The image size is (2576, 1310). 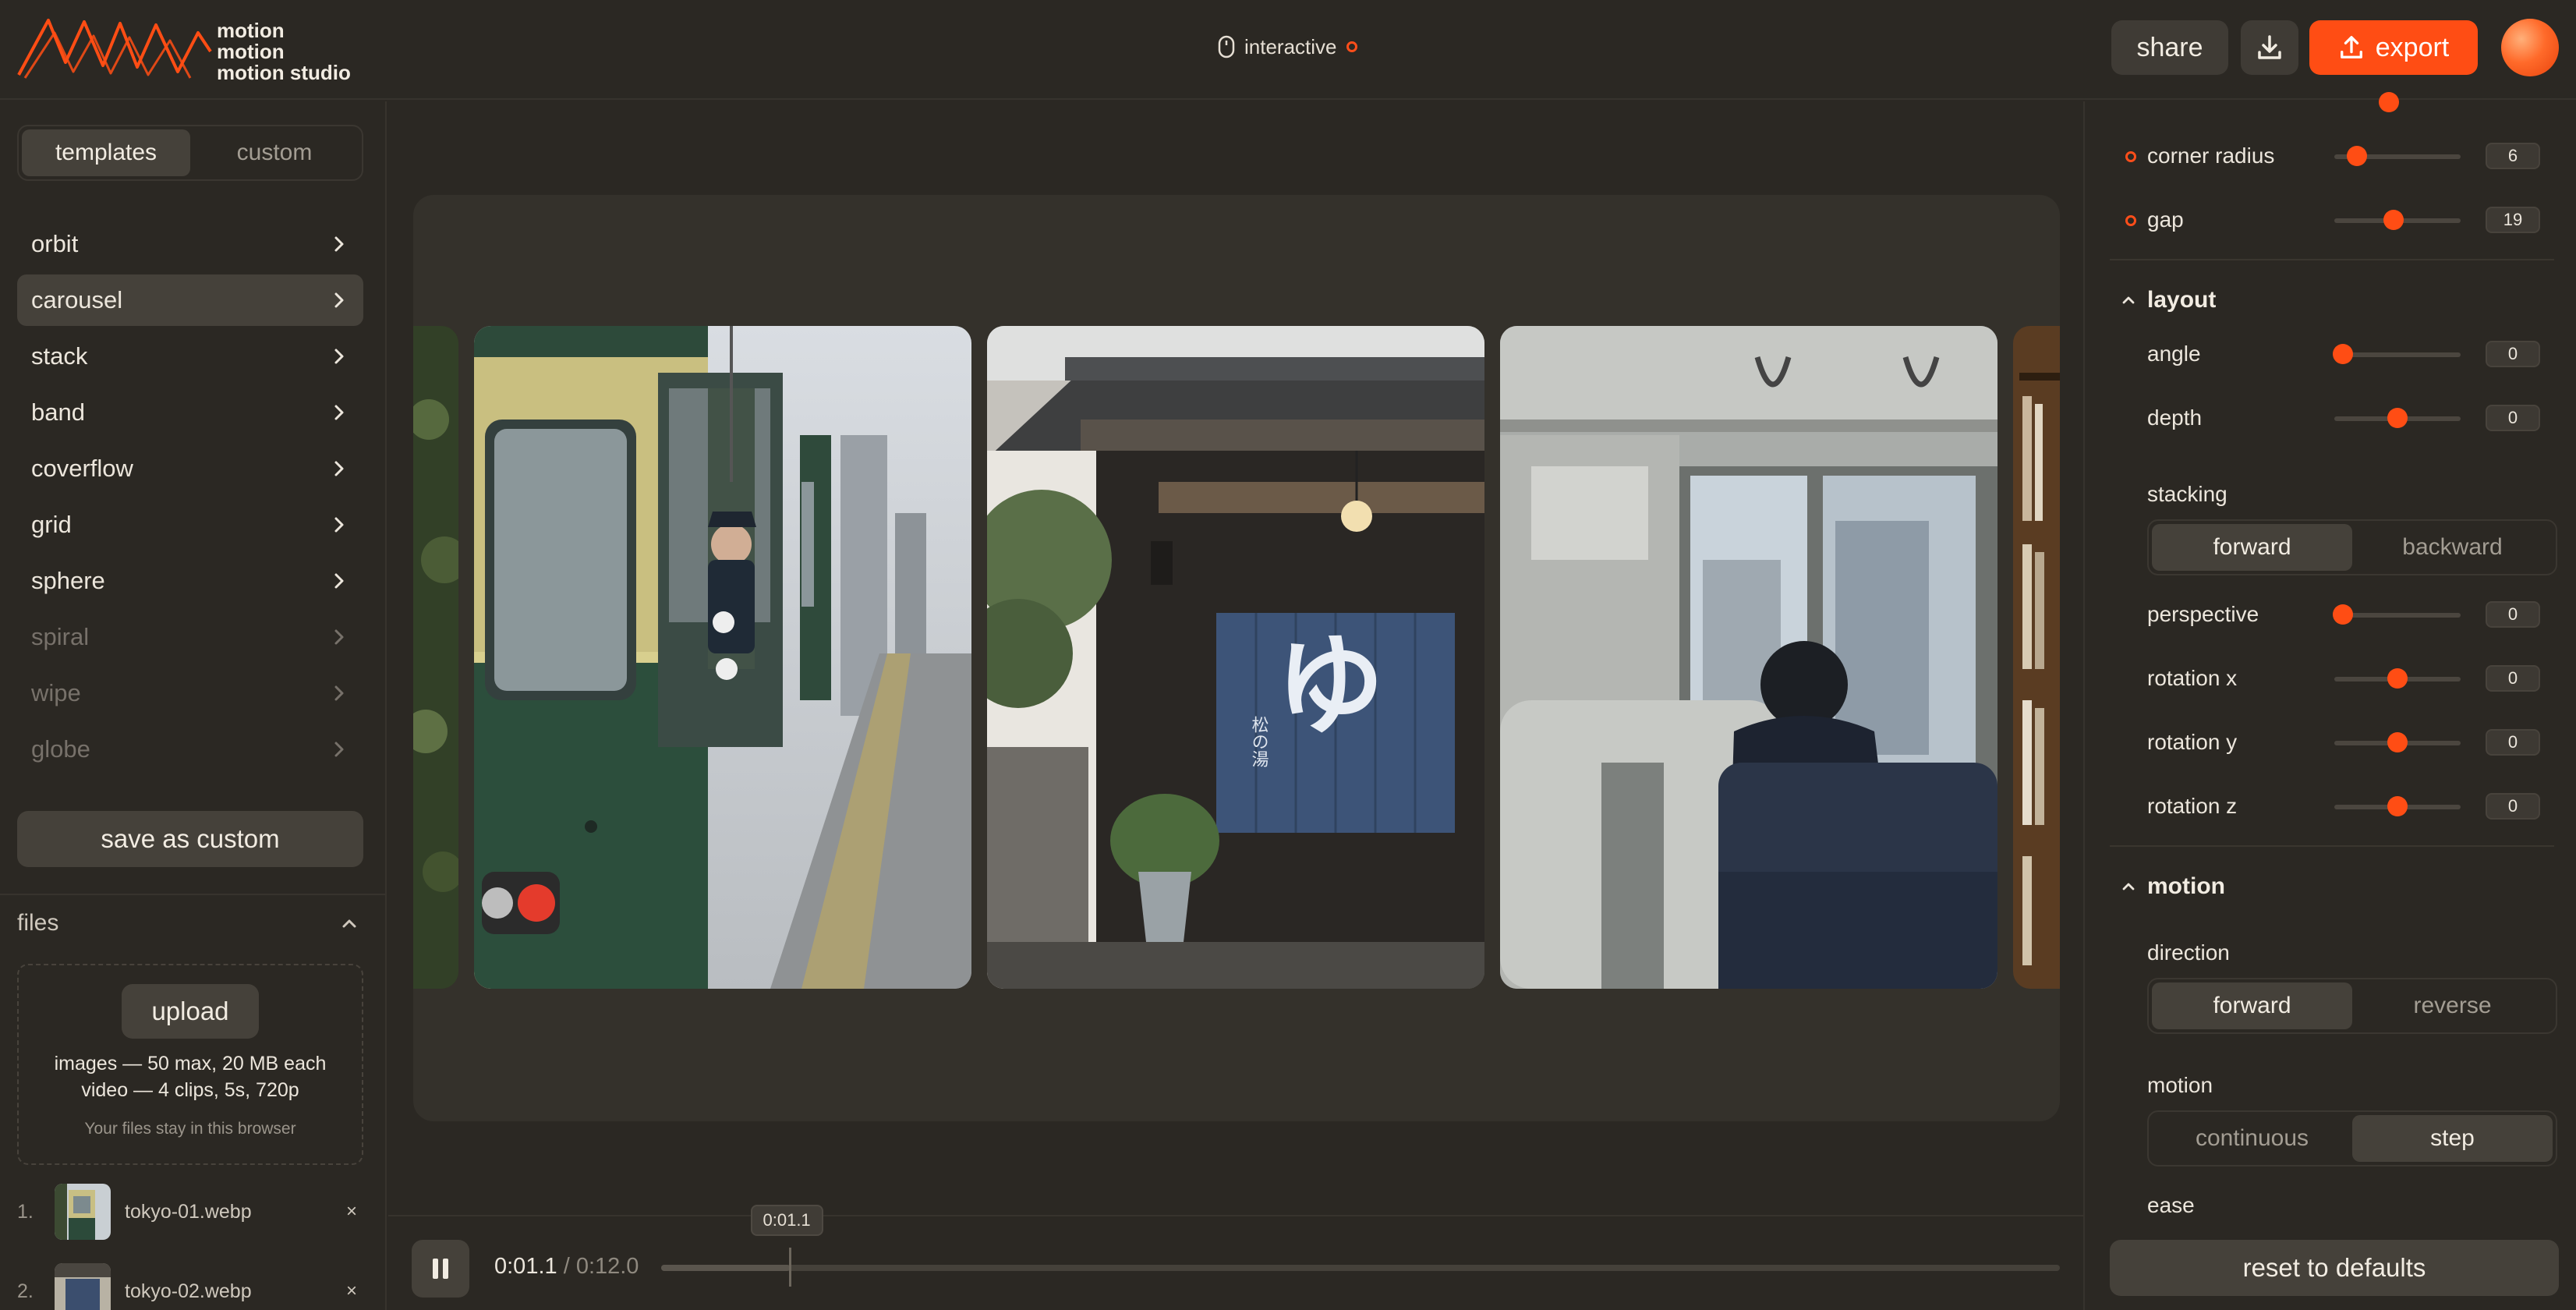 I want to click on section-title: motion, so click(x=2186, y=886).